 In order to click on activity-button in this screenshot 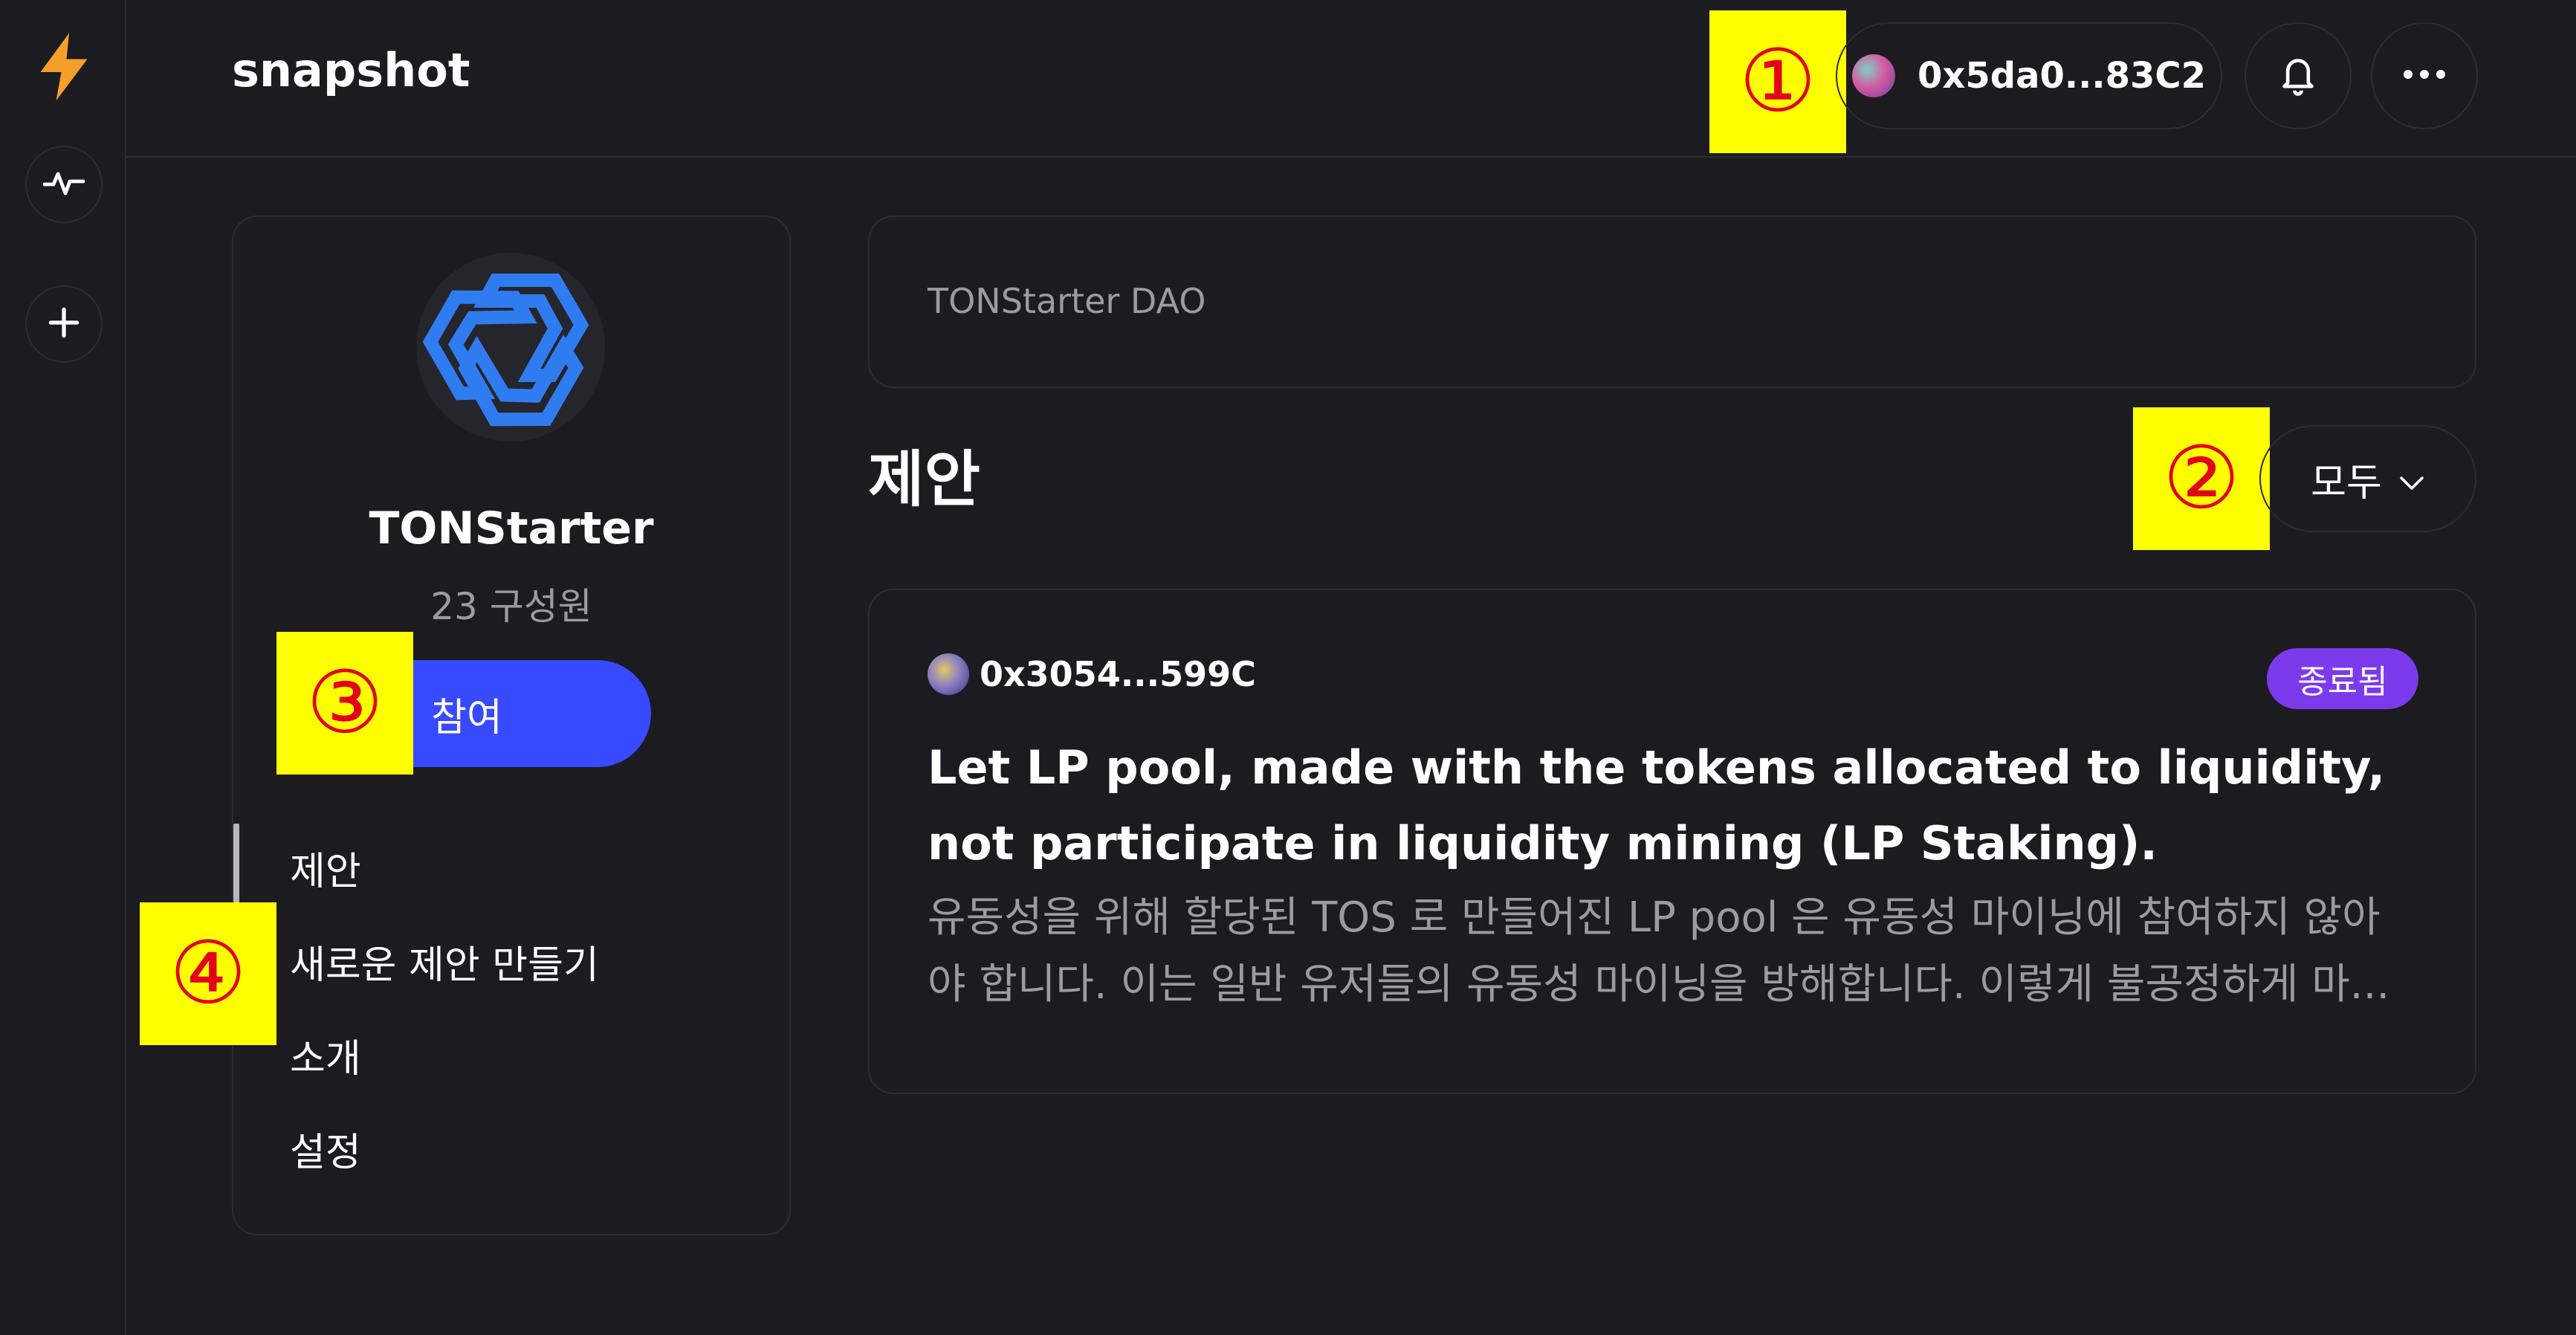, I will do `click(64, 184)`.